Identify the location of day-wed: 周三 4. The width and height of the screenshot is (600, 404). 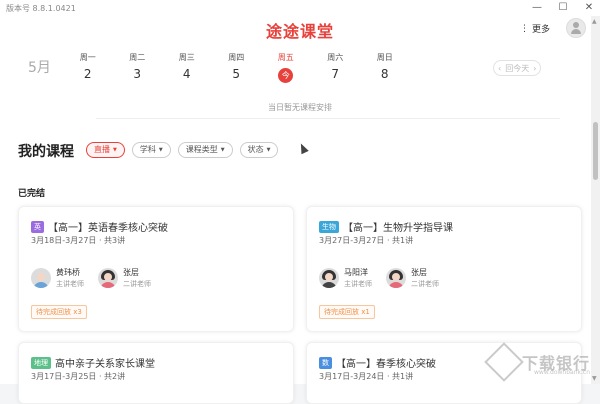
(187, 67).